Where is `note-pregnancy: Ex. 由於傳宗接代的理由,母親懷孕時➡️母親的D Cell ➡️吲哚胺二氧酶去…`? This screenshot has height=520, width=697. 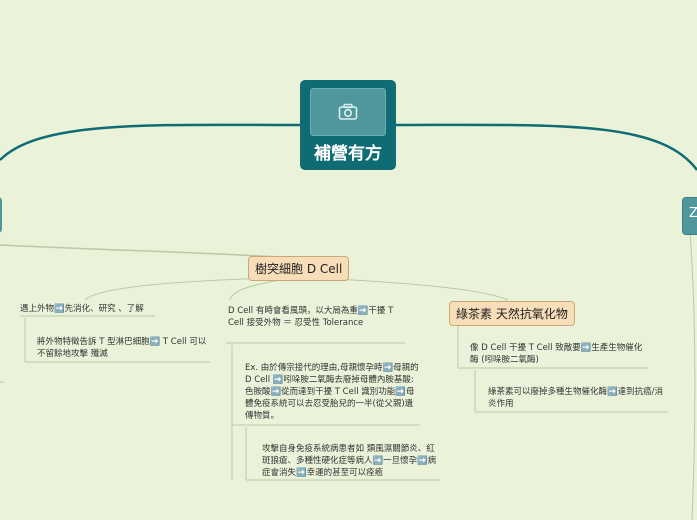 note-pregnancy: Ex. 由於傳宗接代的理由,母親懷孕時➡️母親的D Cell ➡️吲哚胺二氧酶去… is located at coordinates (333, 392).